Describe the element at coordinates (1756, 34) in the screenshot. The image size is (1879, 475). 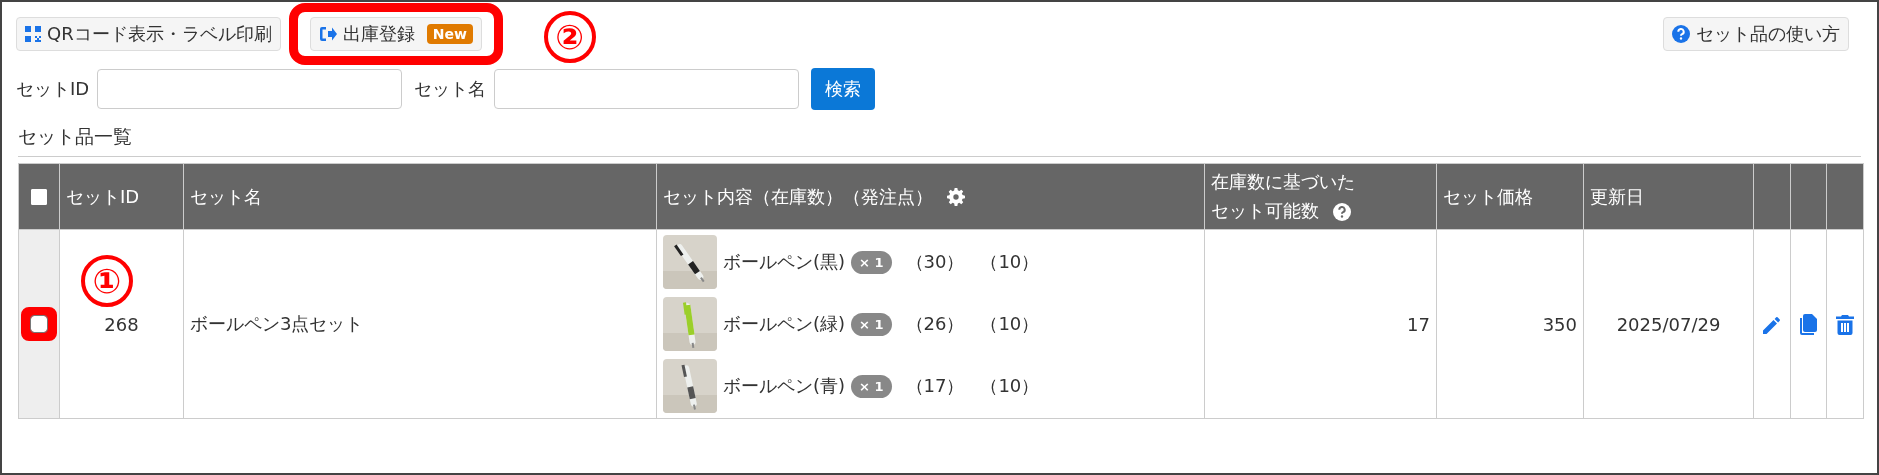
I see `help-button: セット品の使い方` at that location.